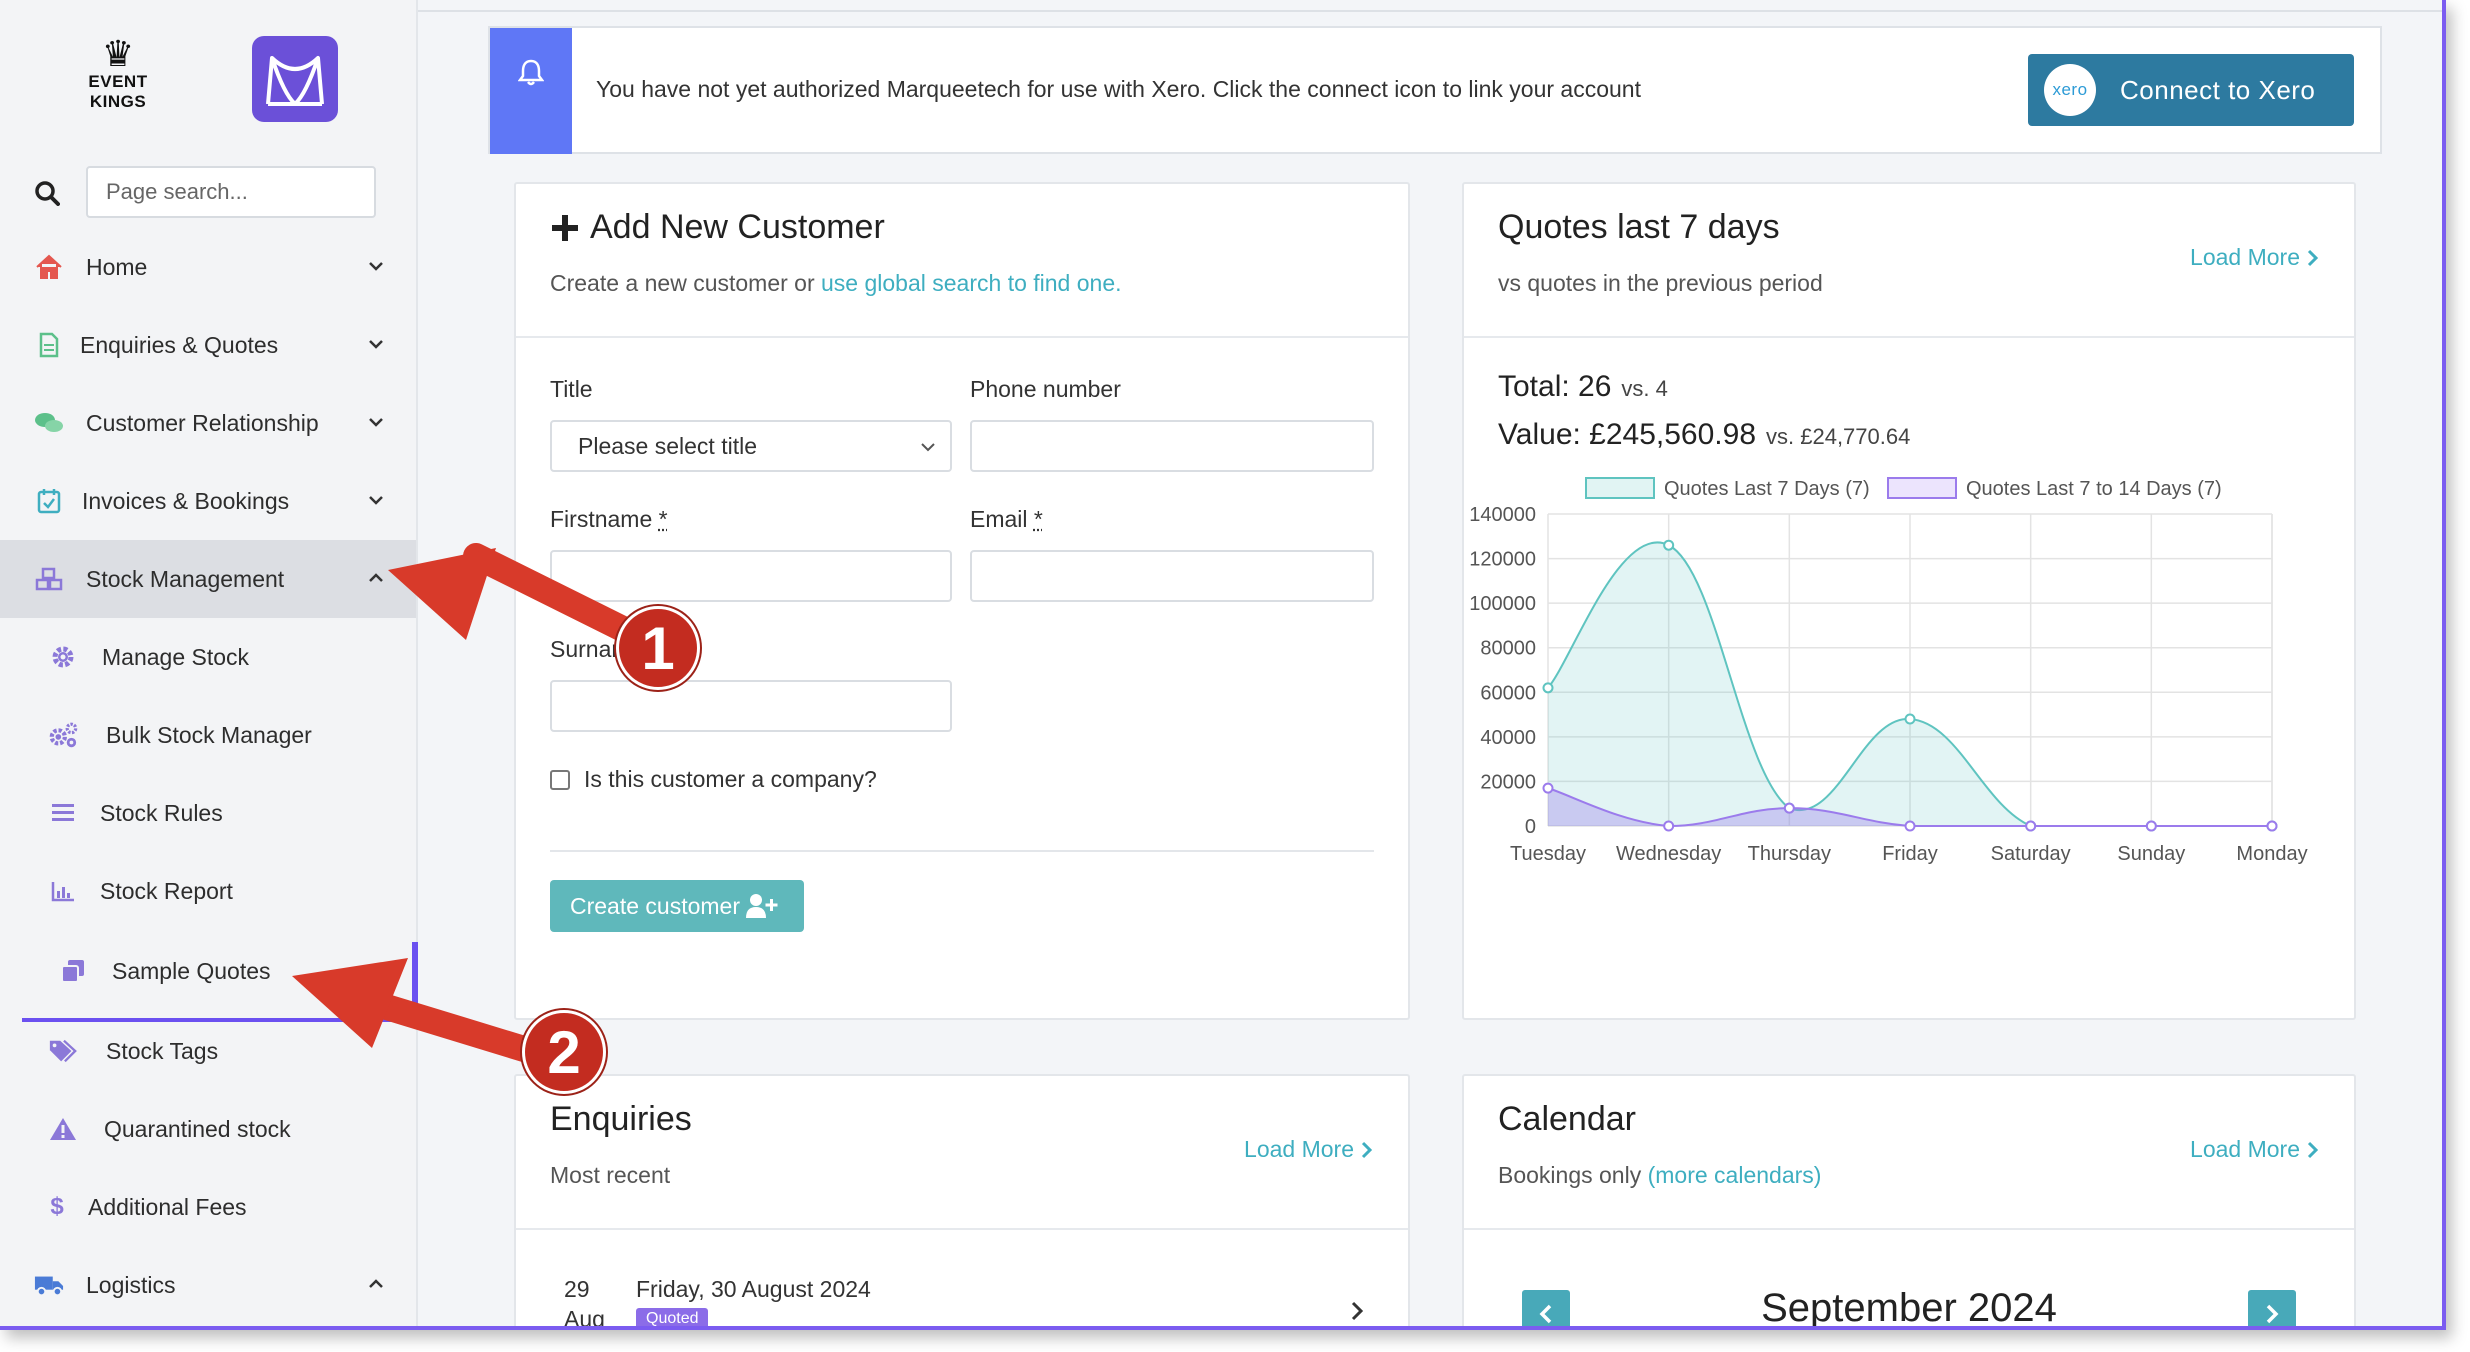  I want to click on add-customer-title-text: Add New Customer, so click(737, 227).